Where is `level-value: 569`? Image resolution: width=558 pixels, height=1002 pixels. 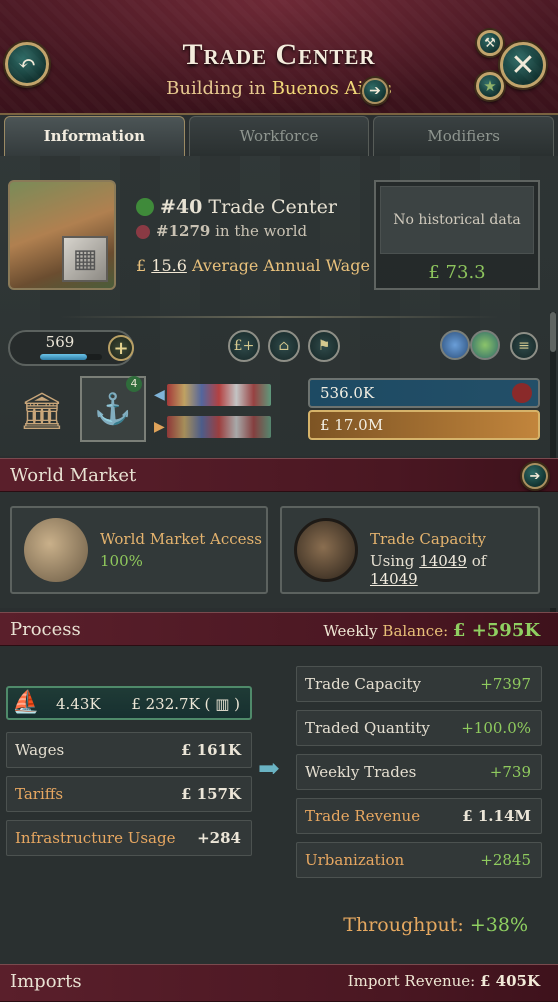 level-value: 569 is located at coordinates (60, 342).